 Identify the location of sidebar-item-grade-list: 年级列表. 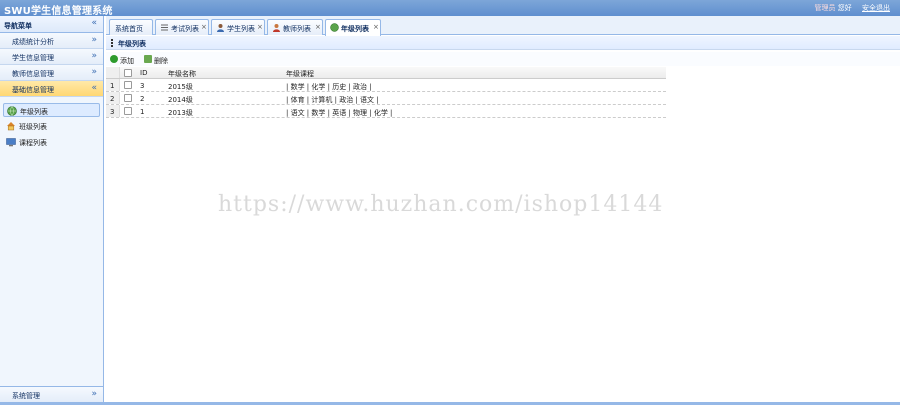
(51, 110).